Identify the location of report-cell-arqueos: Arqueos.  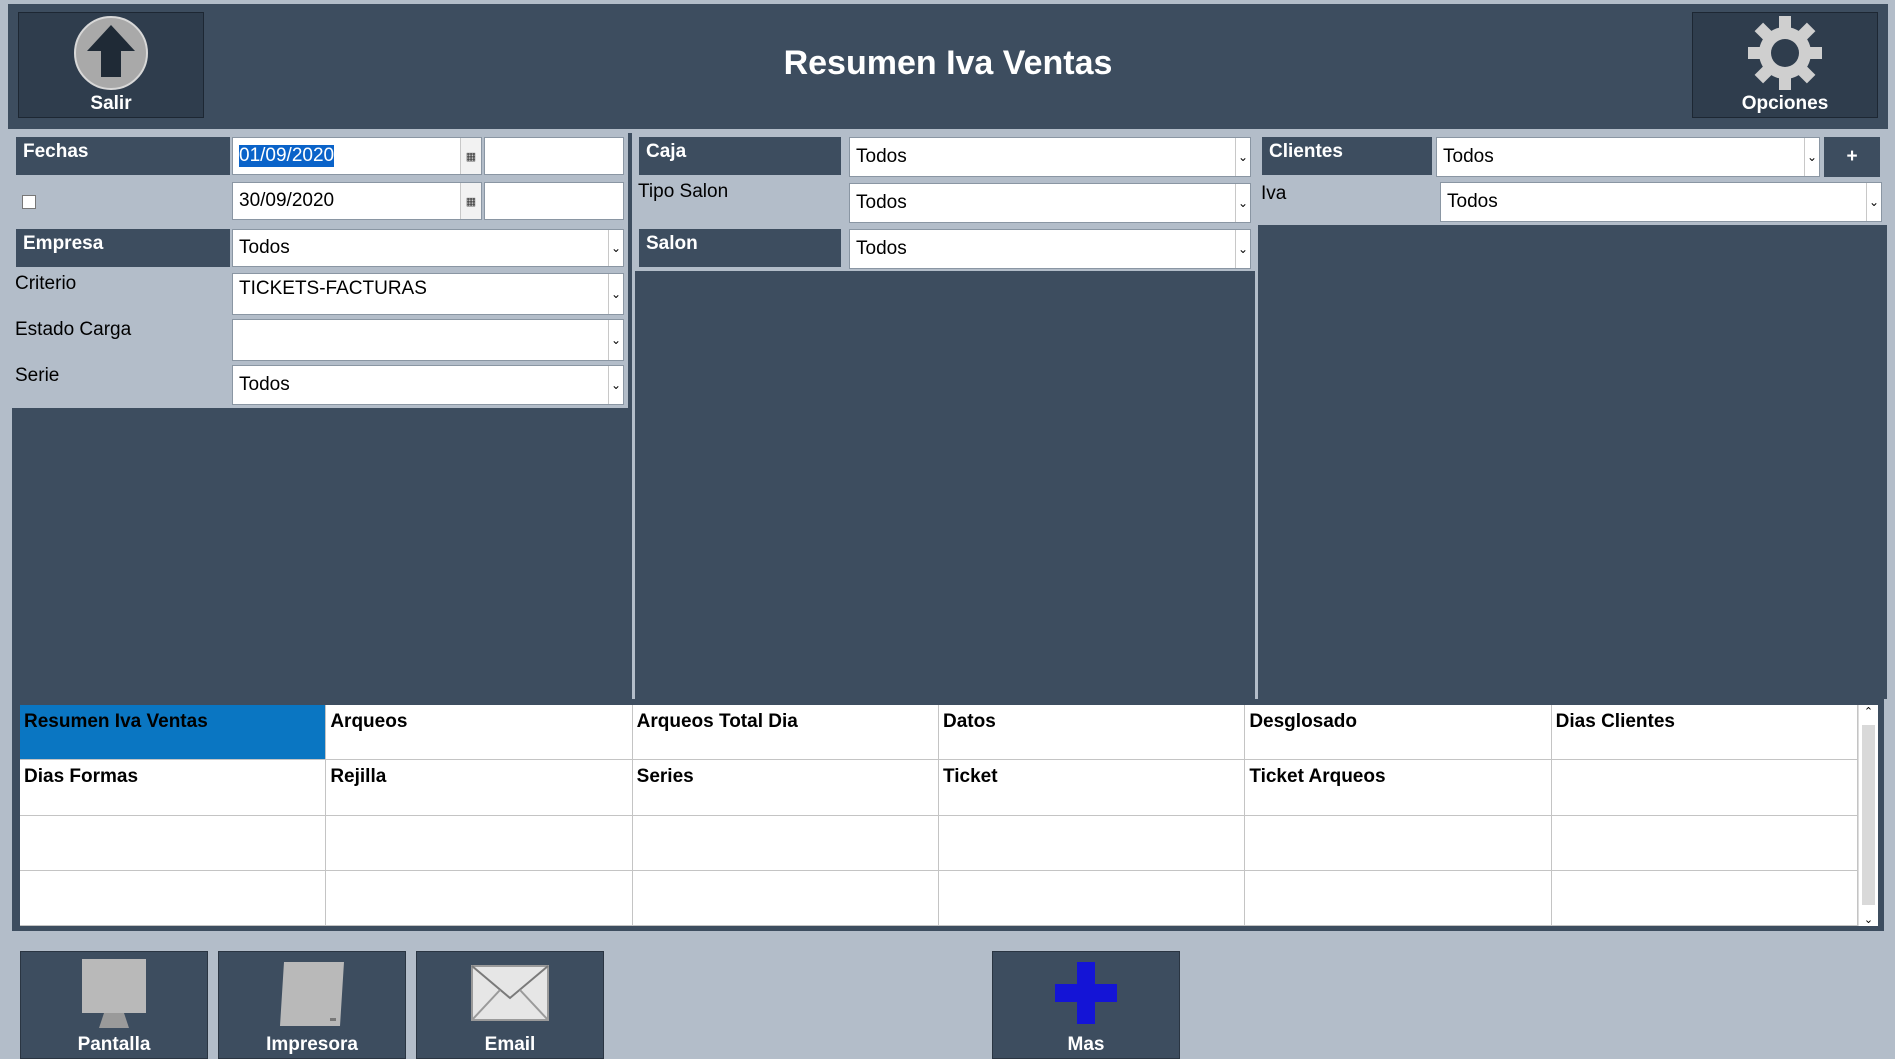
(479, 733).